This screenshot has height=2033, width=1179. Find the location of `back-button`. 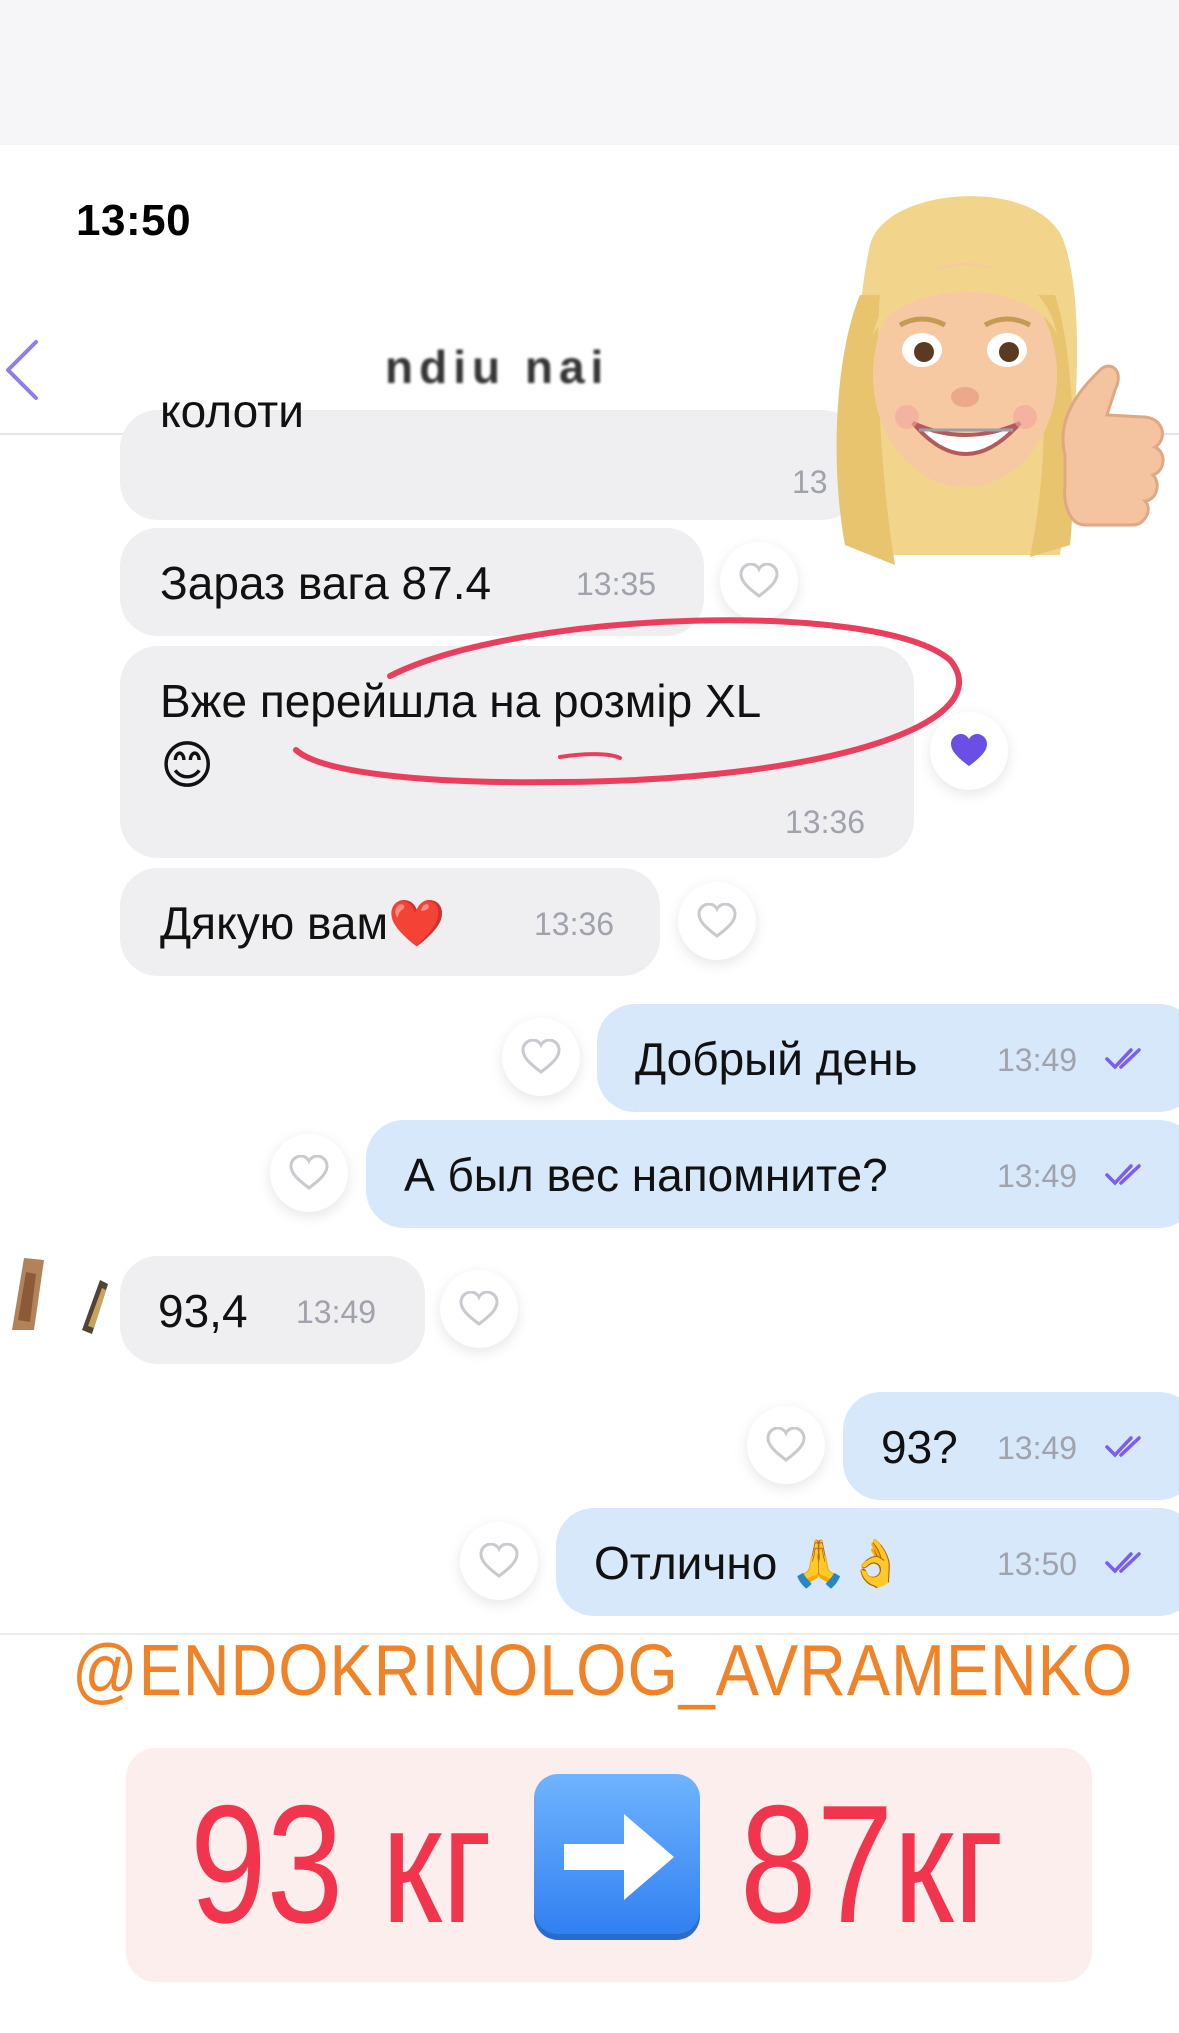

back-button is located at coordinates (30, 370).